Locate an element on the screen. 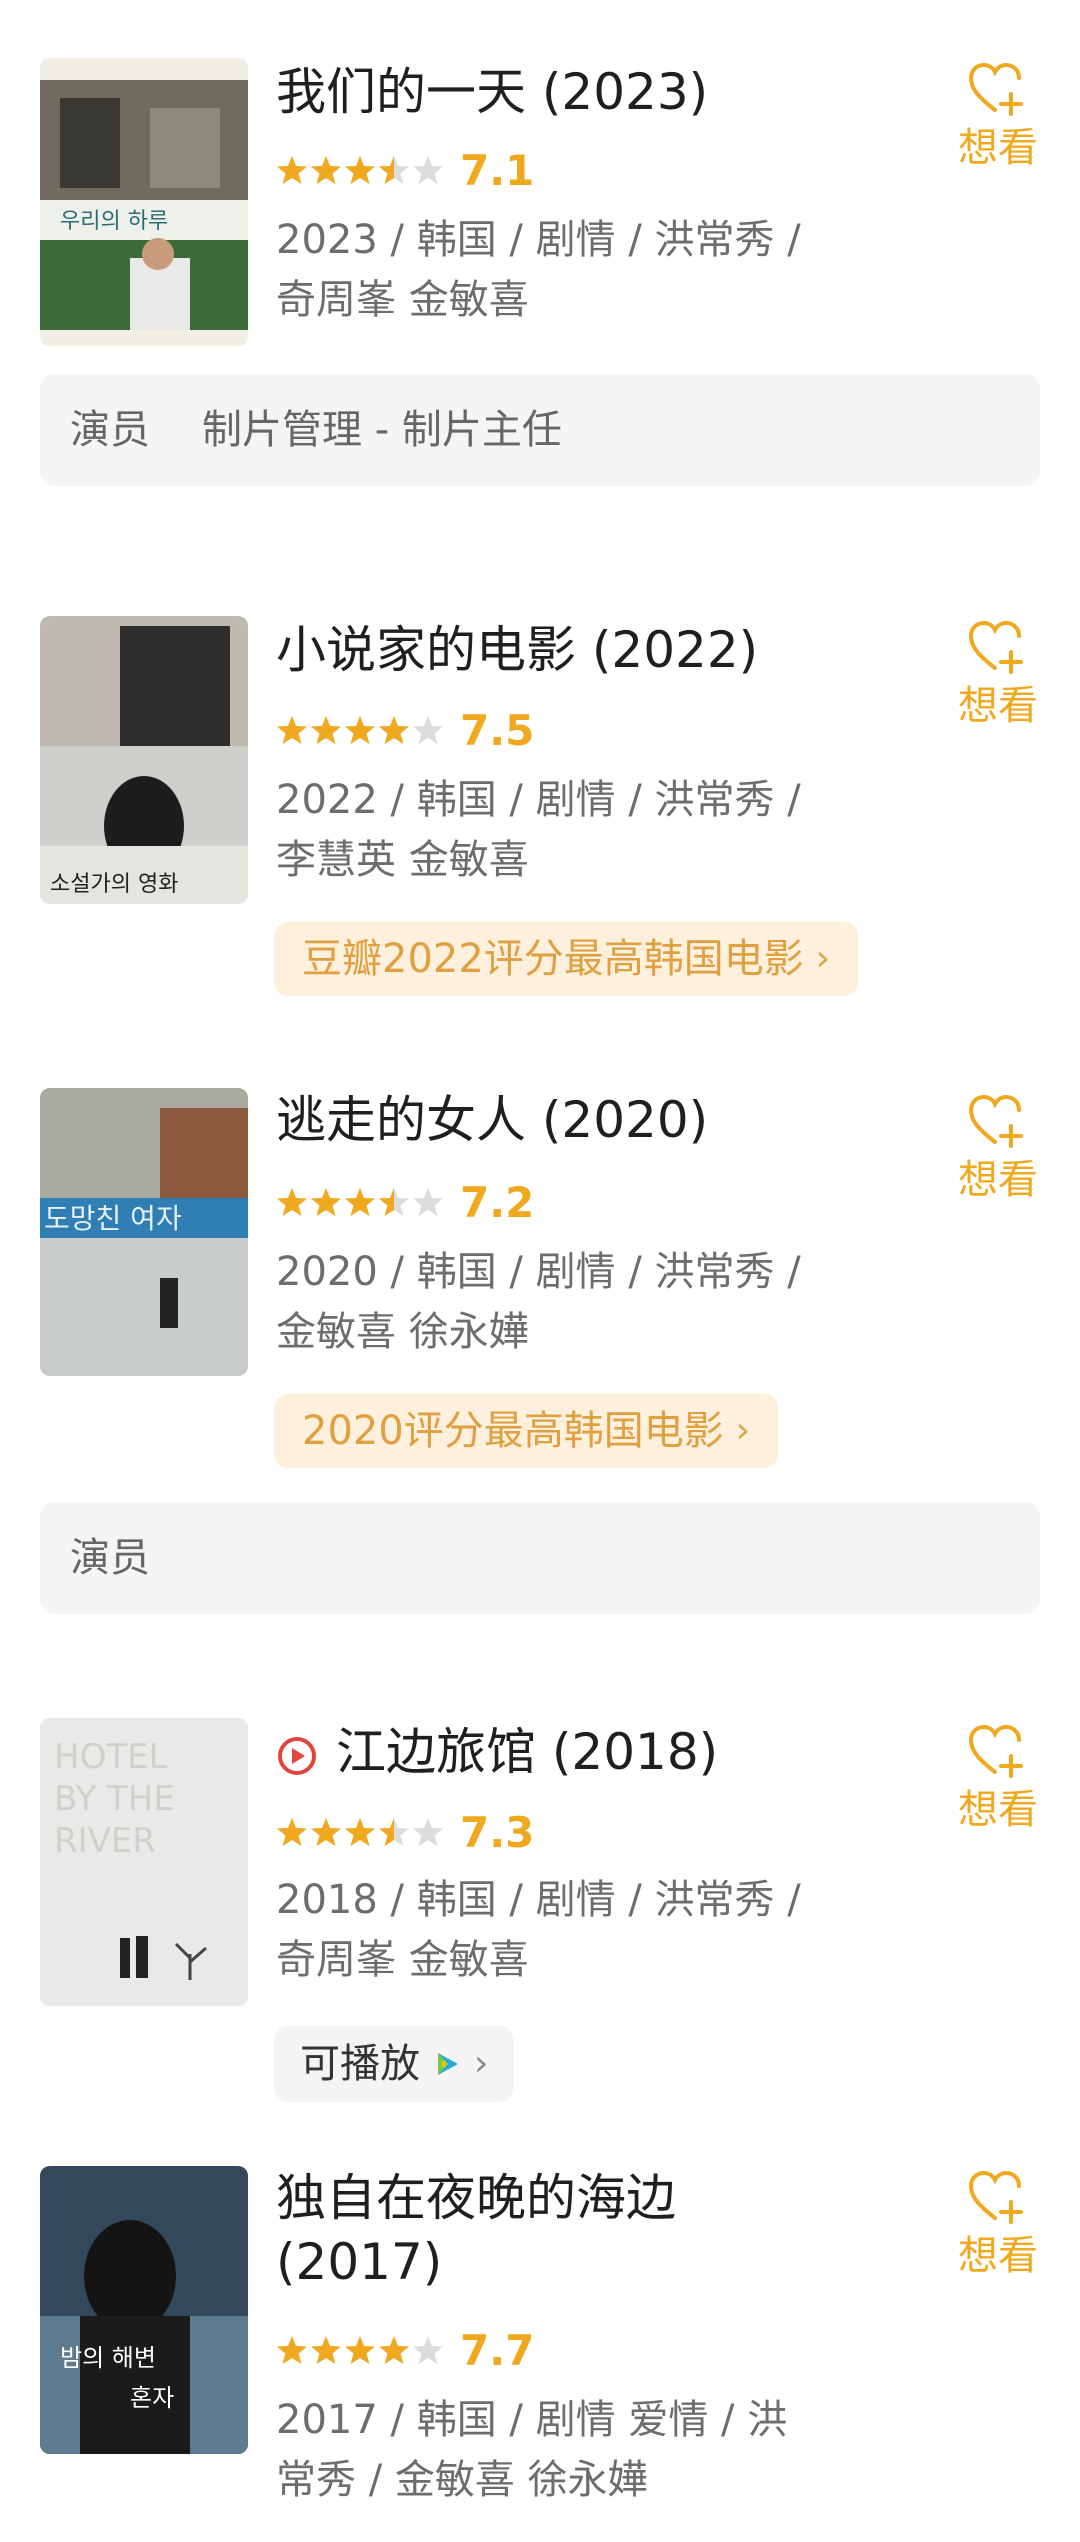 This screenshot has width=1080, height=2542. movie-poster: 우리의 하루 is located at coordinates (144, 202).